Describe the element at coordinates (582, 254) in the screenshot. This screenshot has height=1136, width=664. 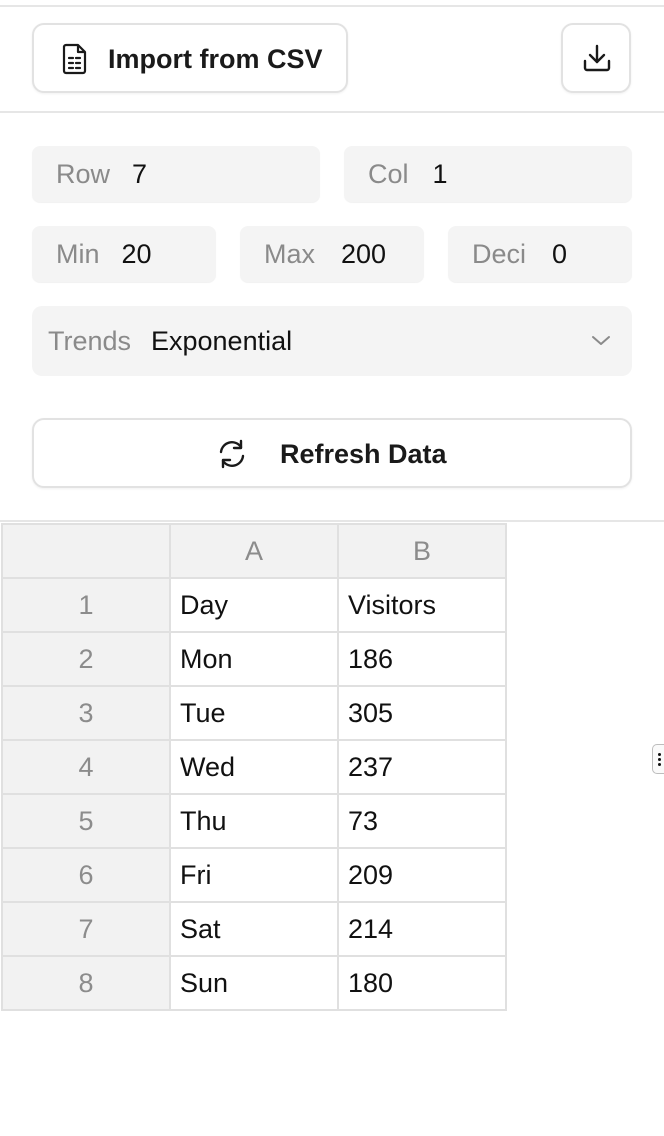
I see `decimals-input` at that location.